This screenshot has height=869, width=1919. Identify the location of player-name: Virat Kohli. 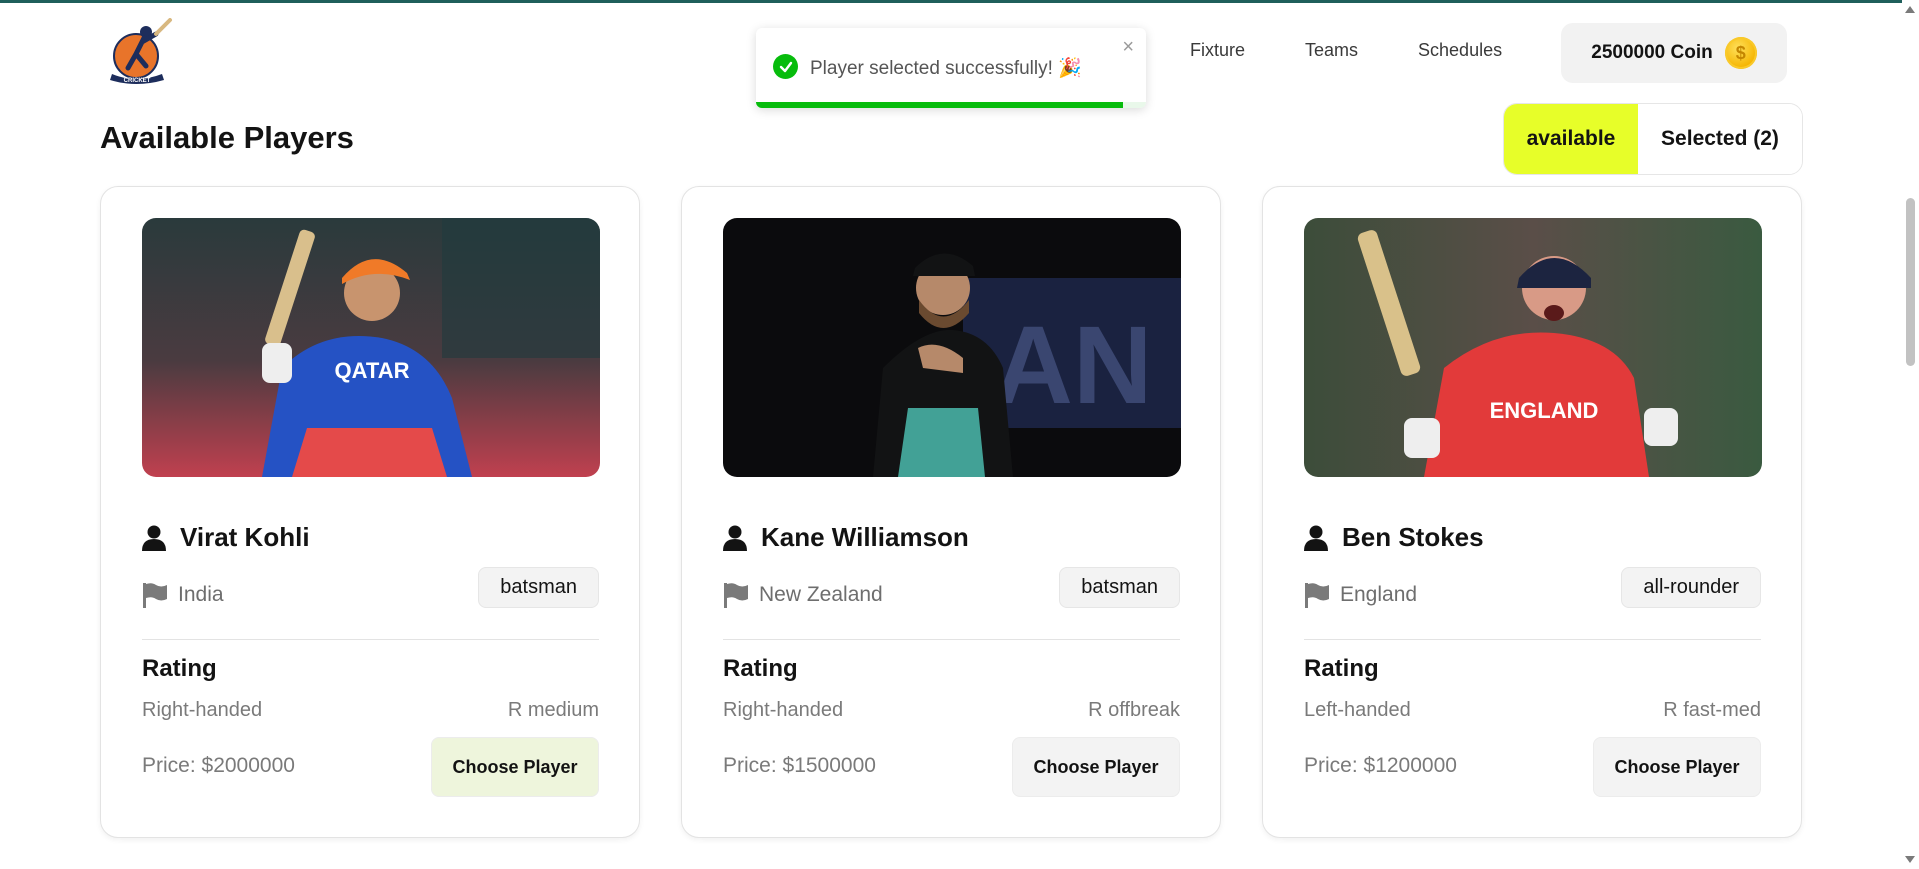
(245, 537).